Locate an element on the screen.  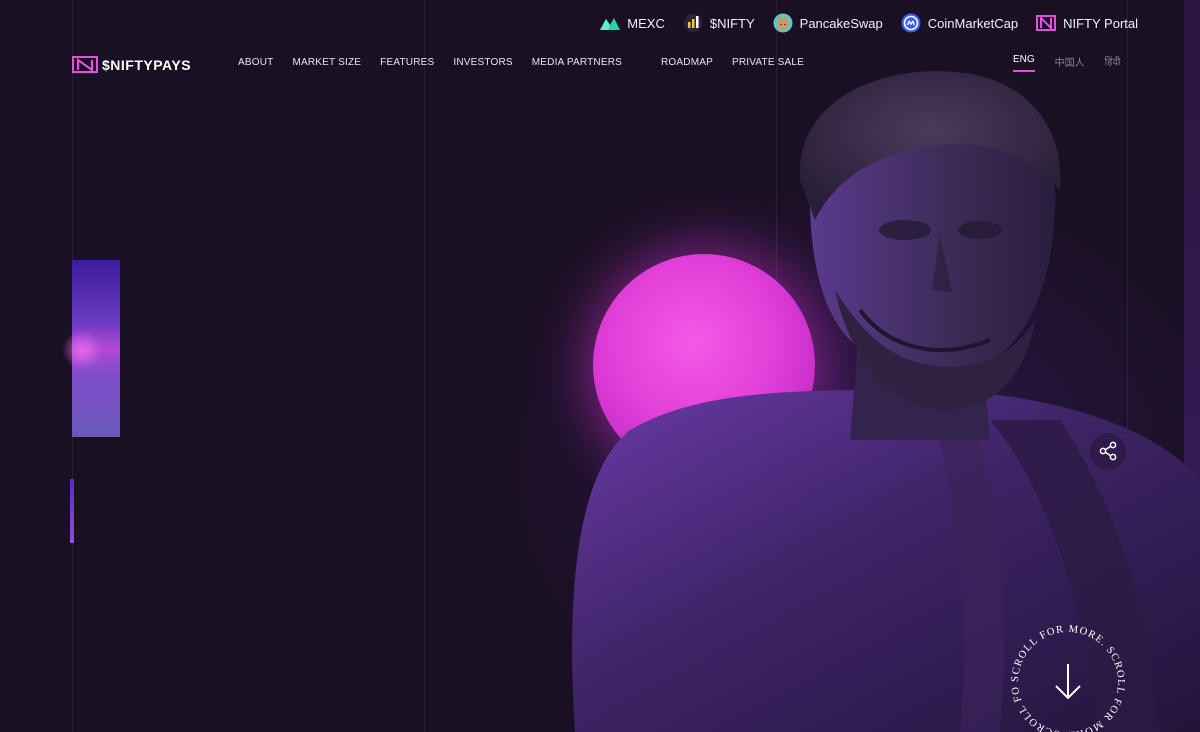
pancakeswap-icon is located at coordinates (783, 23).